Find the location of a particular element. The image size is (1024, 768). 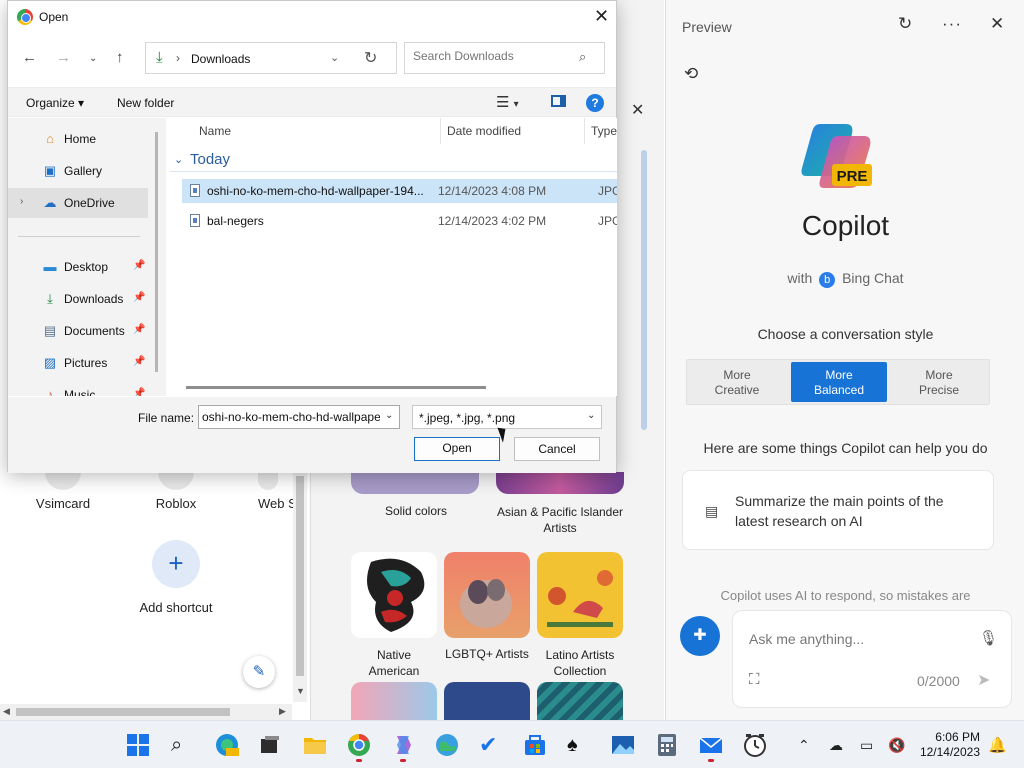

nav-item-desktop: ▬ Desktop 📌 is located at coordinates (78, 267).